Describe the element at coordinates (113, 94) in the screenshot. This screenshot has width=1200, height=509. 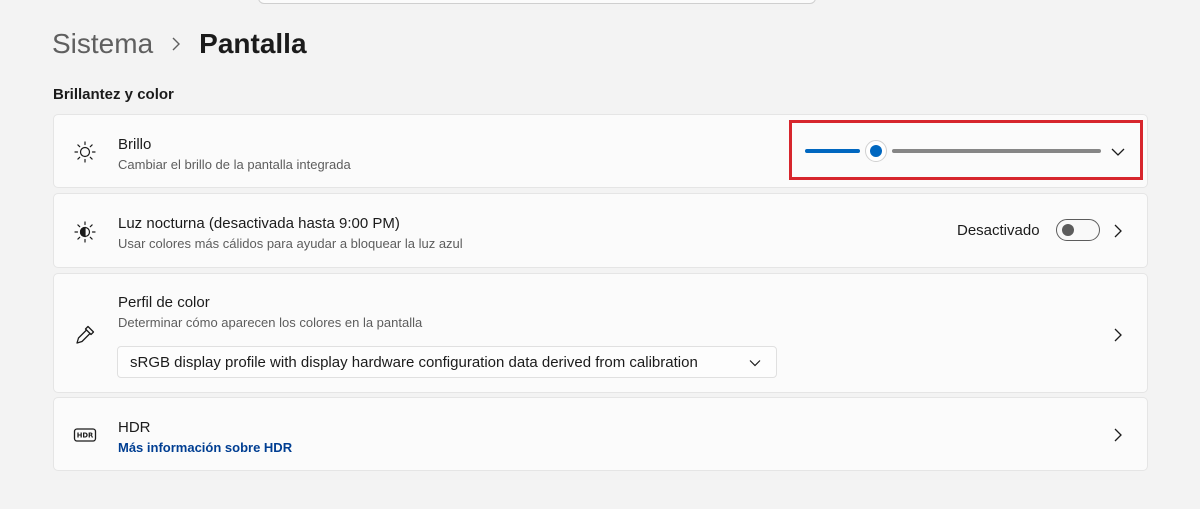
I see `section-title: Brillantez y color` at that location.